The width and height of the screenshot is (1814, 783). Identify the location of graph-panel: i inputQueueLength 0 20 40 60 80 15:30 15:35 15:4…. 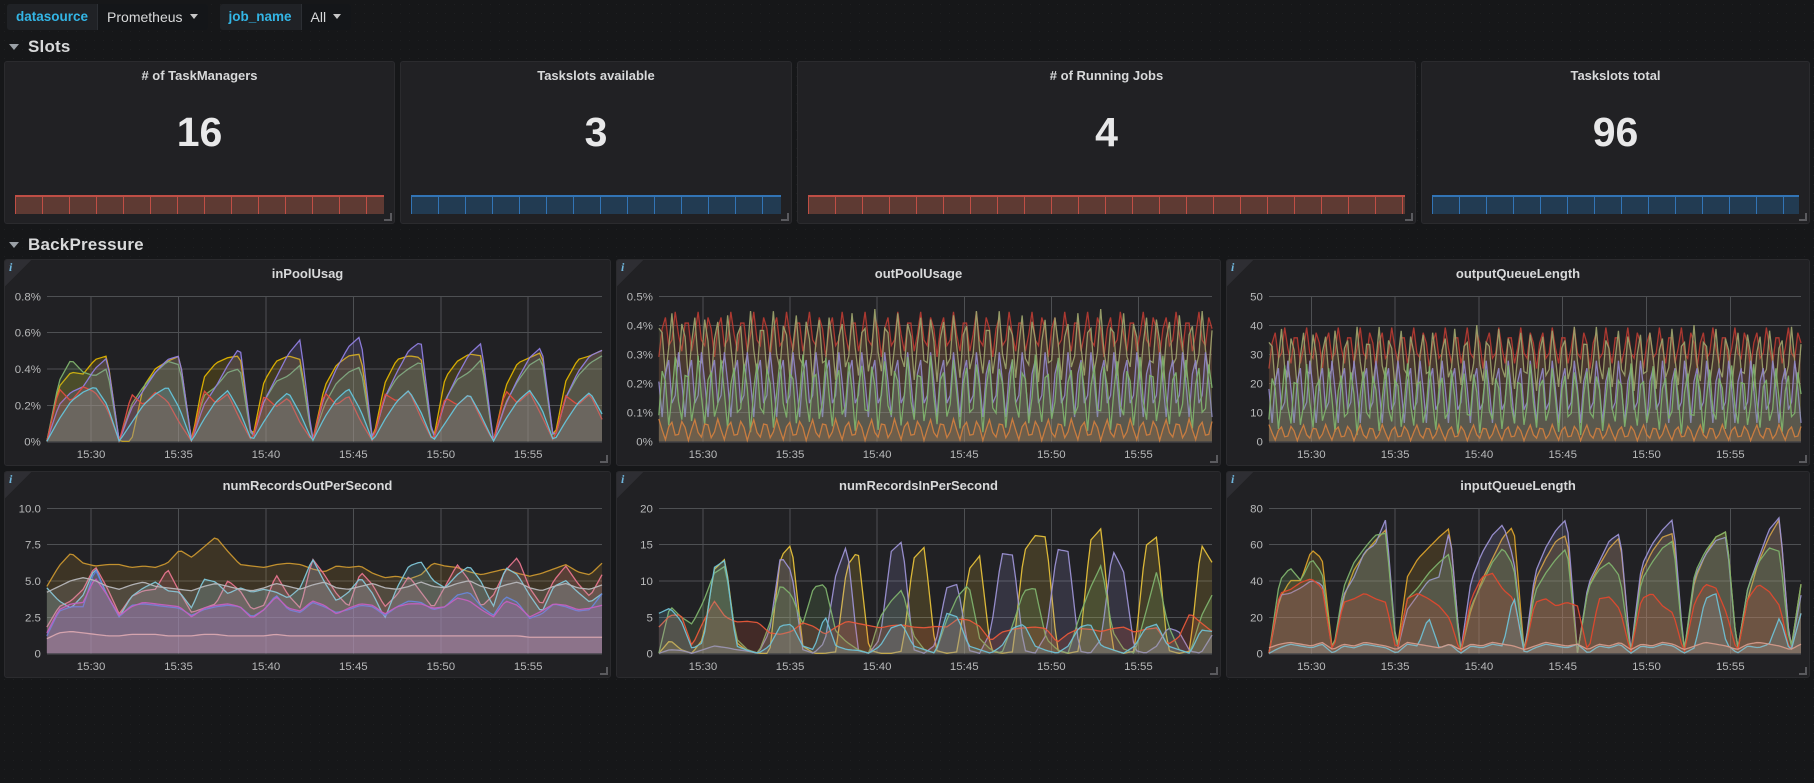
(1518, 574).